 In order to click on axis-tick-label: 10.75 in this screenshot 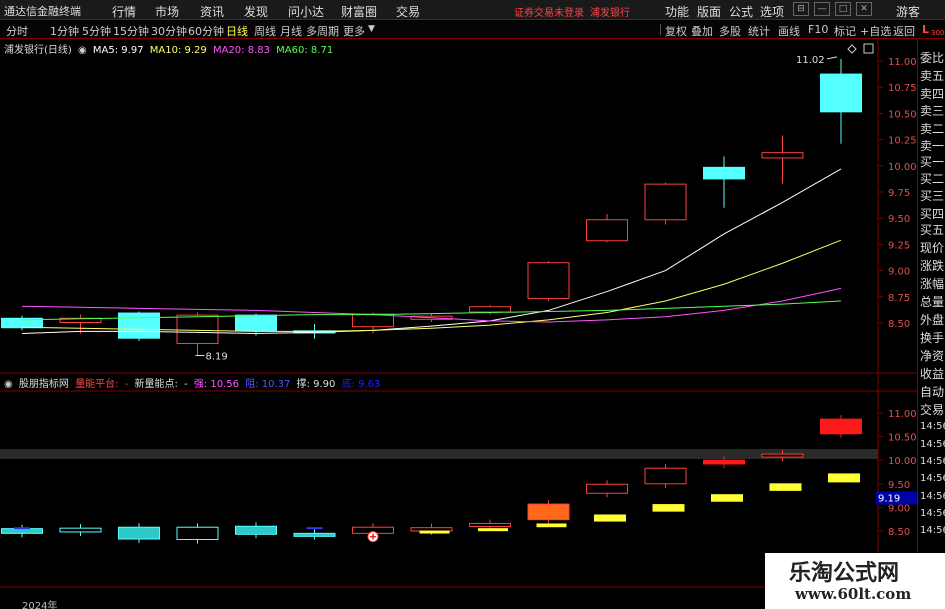, I will do `click(902, 88)`.